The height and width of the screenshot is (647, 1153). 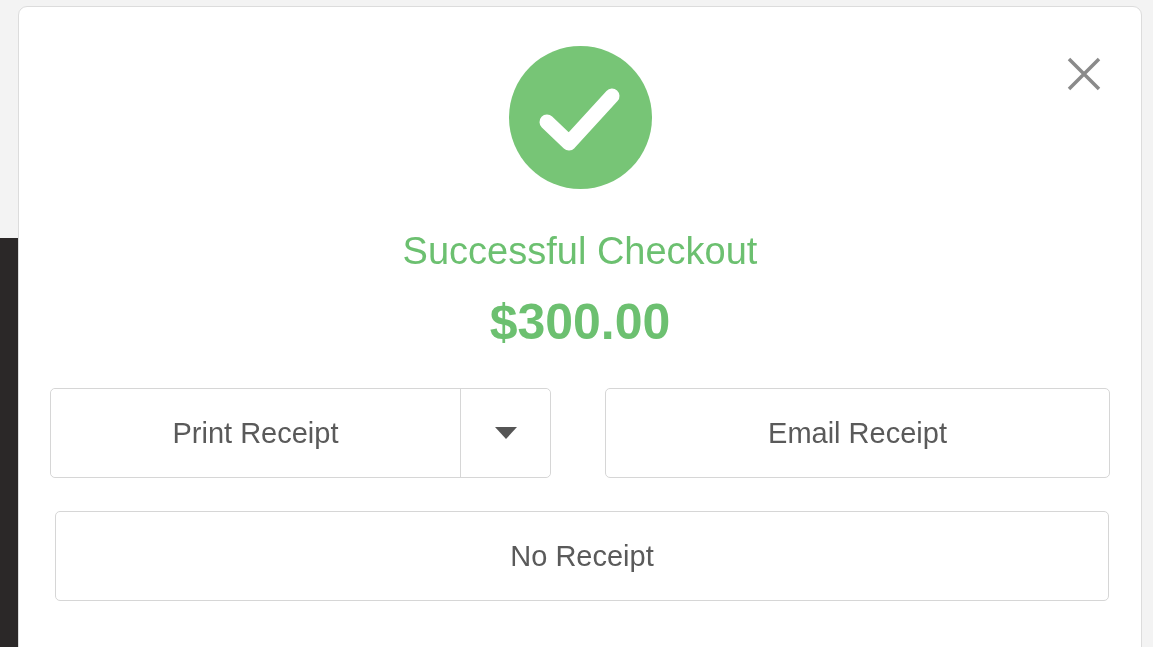 What do you see at coordinates (1084, 74) in the screenshot?
I see `close-icon` at bounding box center [1084, 74].